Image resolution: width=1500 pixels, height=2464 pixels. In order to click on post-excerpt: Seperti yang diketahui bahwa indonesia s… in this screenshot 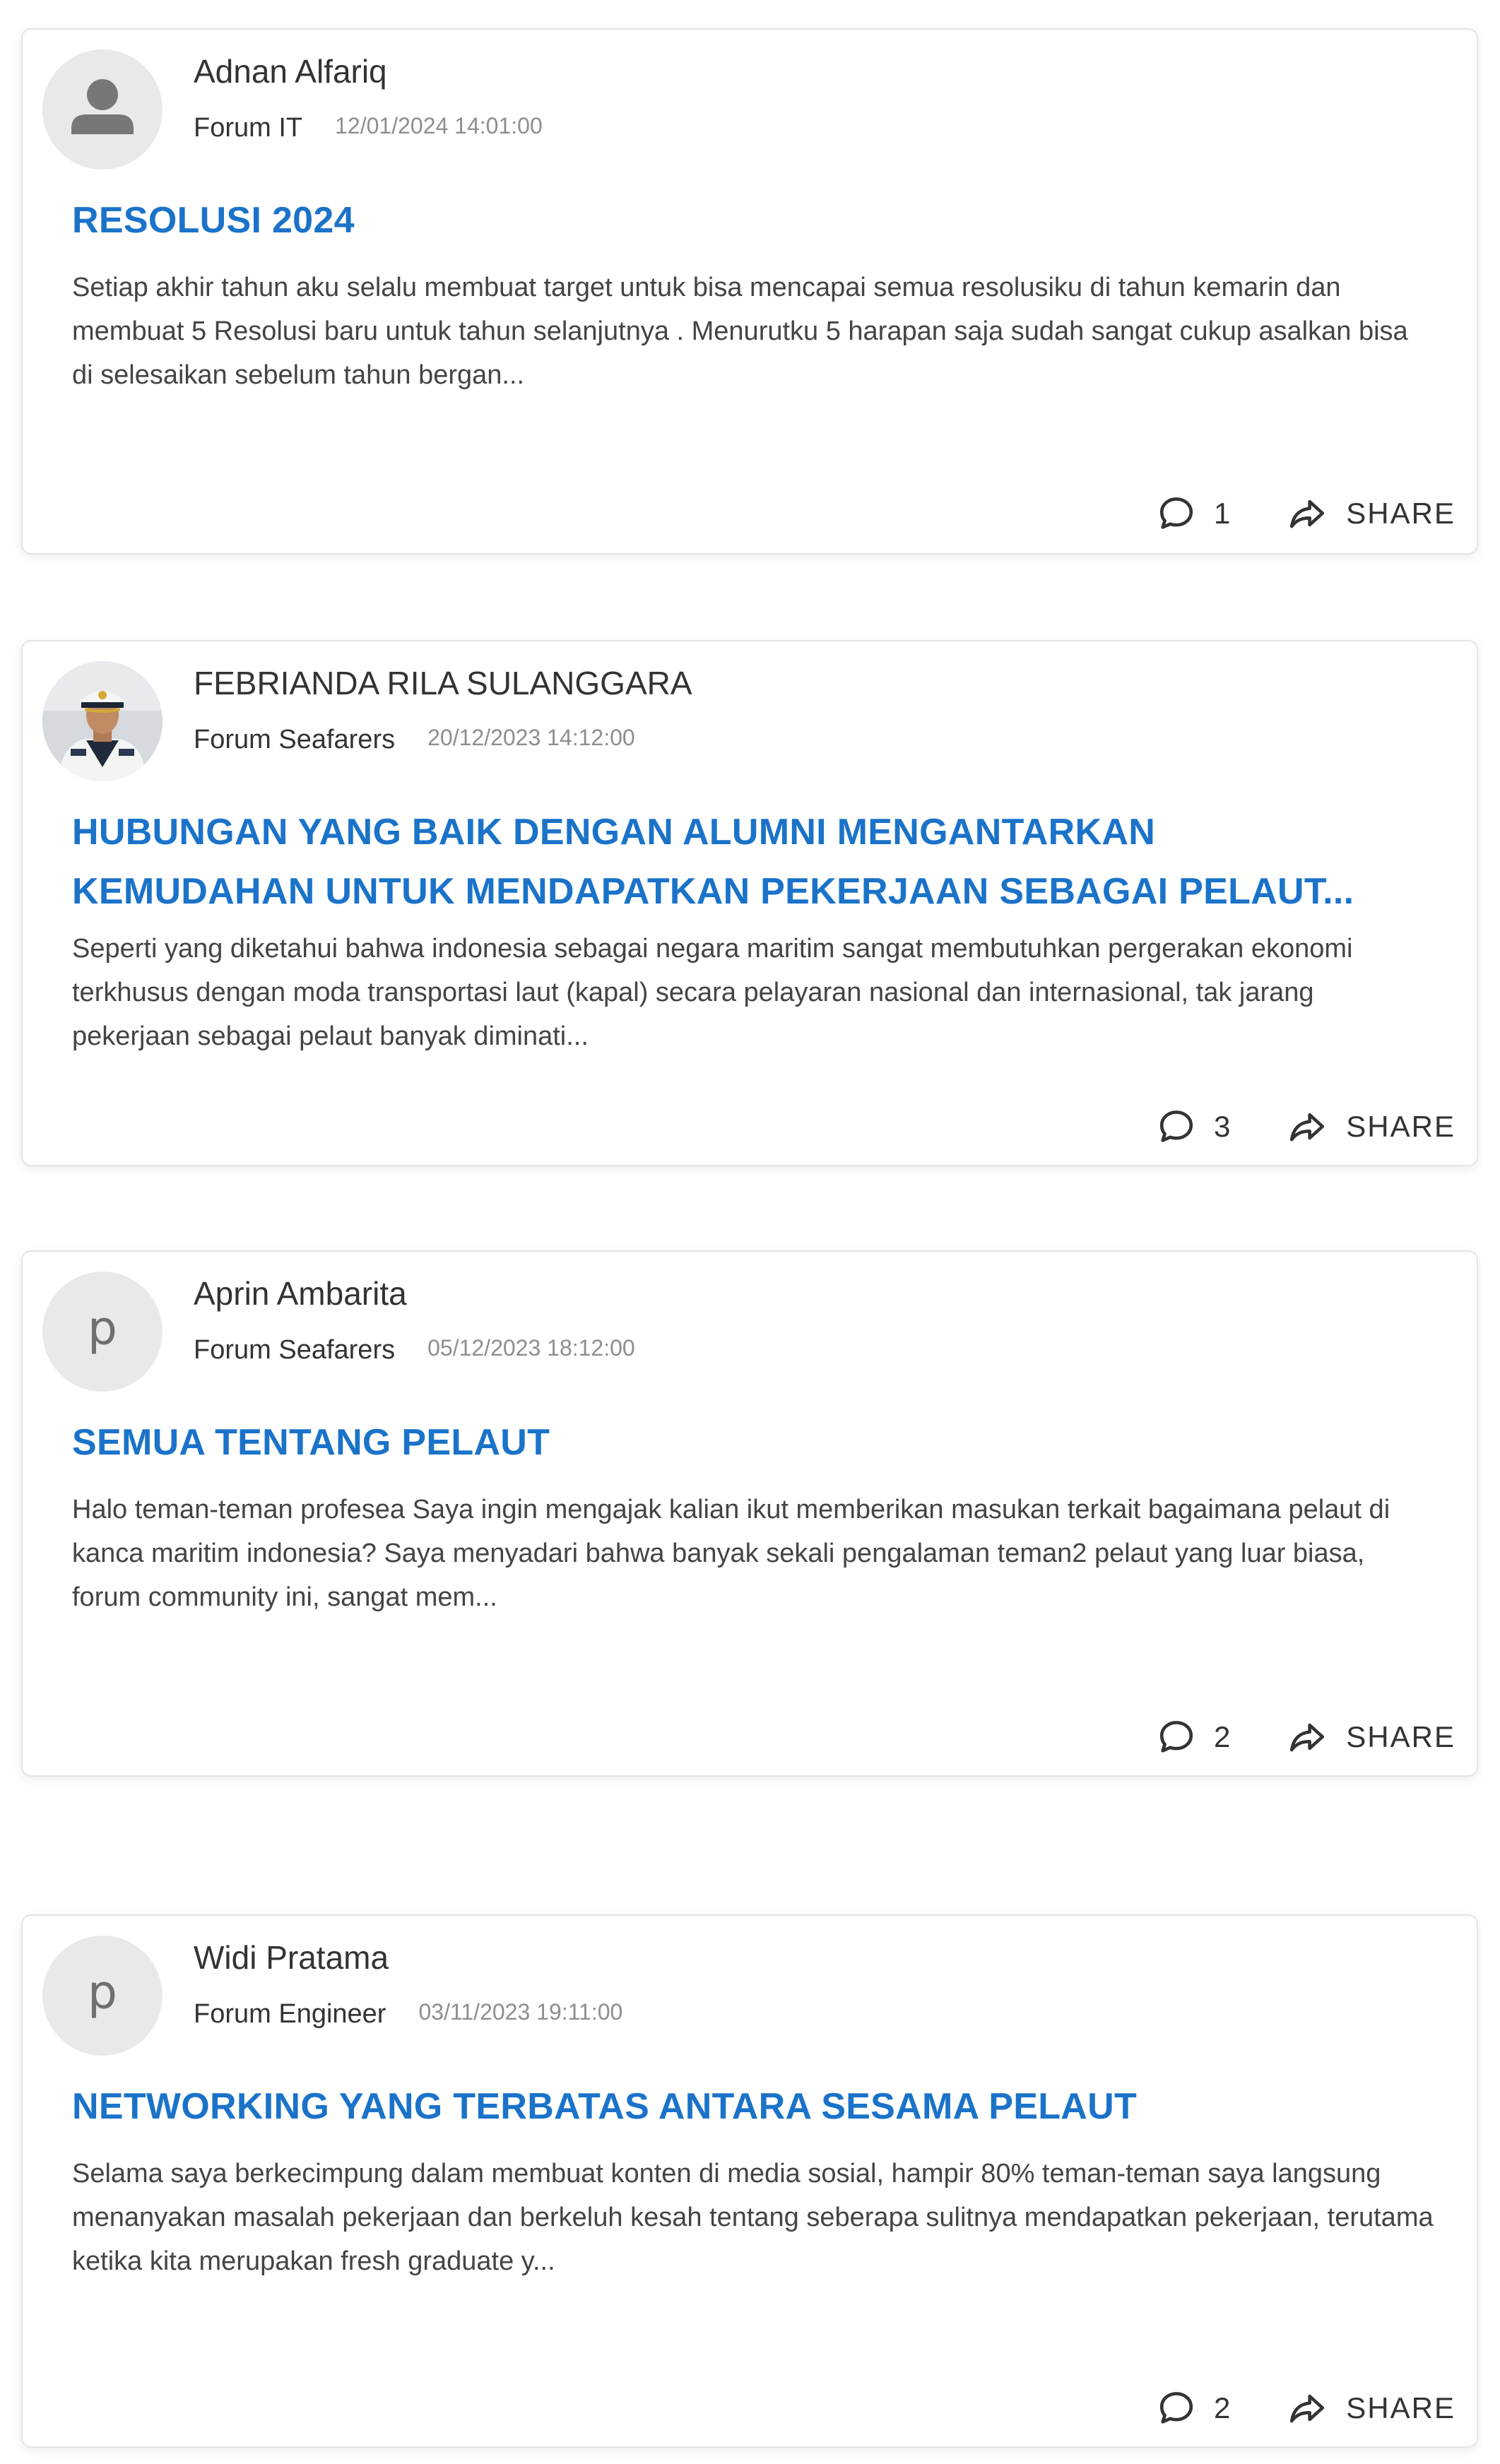, I will do `click(712, 992)`.